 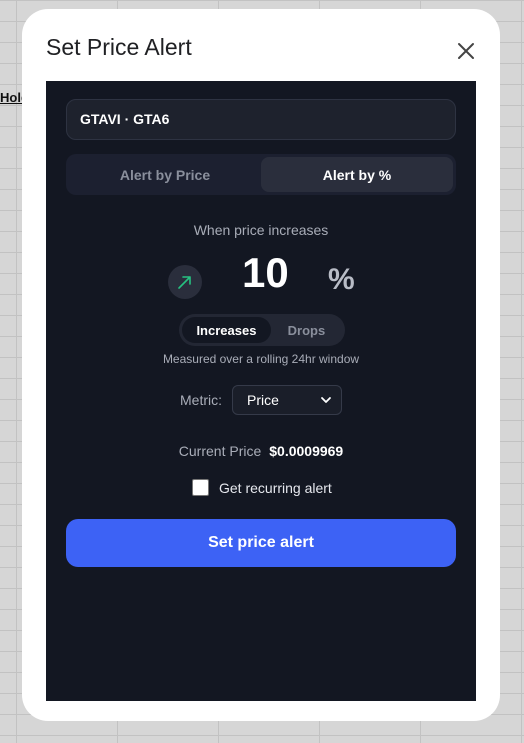 What do you see at coordinates (165, 174) in the screenshot?
I see `tab-alert-by-price: Alert by Price` at bounding box center [165, 174].